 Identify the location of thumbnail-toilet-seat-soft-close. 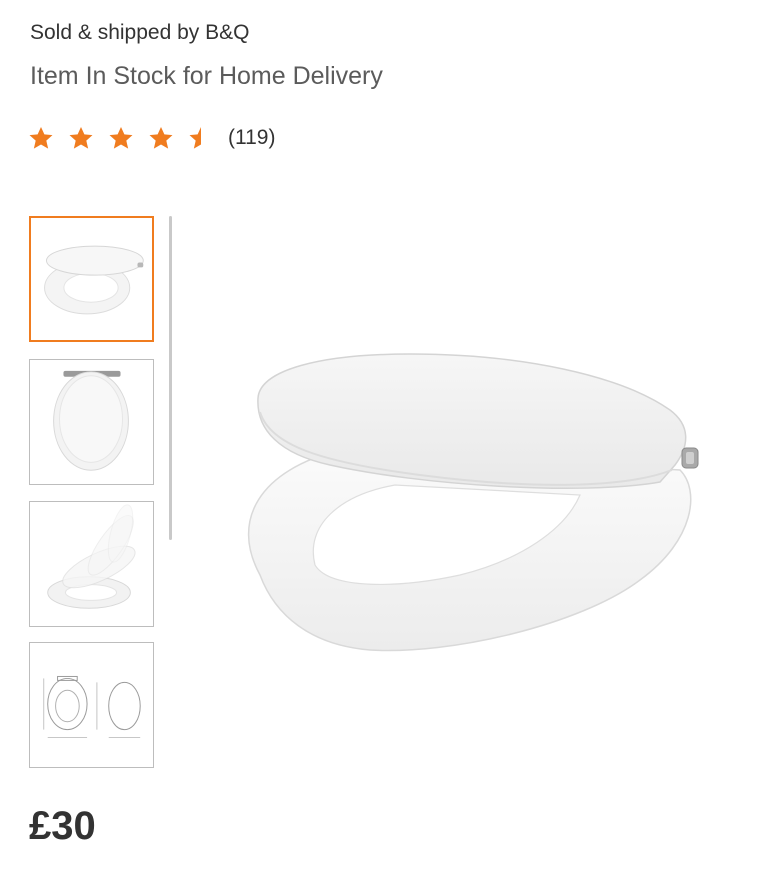
(91, 564).